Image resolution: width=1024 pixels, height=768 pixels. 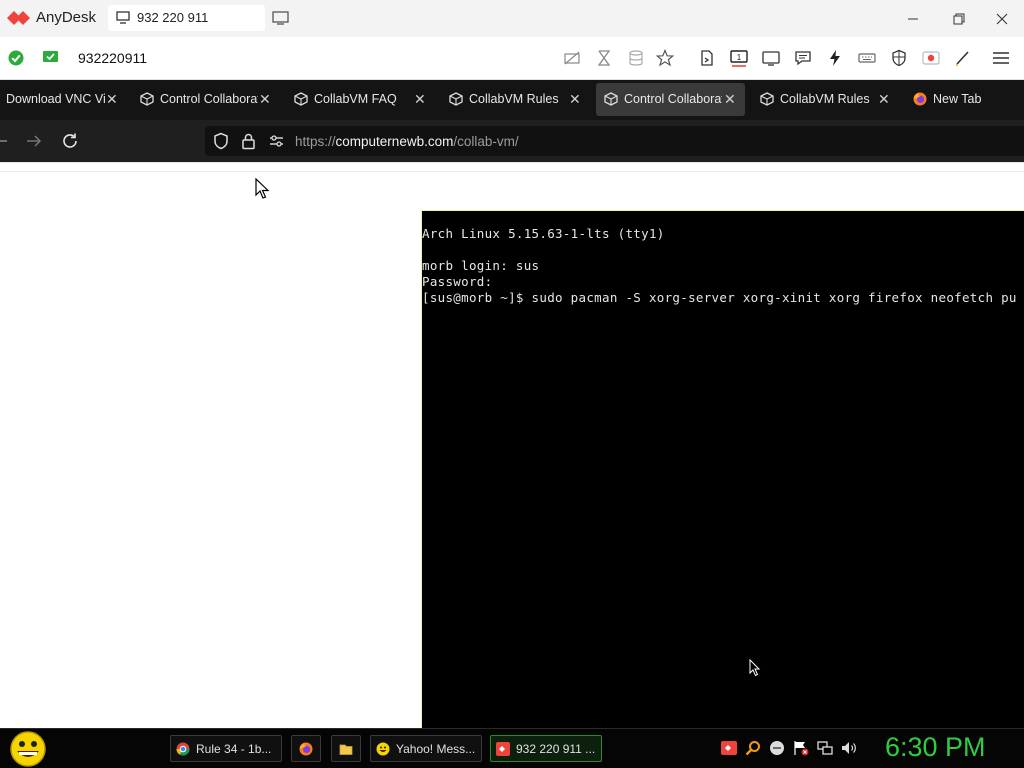 What do you see at coordinates (835, 58) in the screenshot?
I see `lightning-icon` at bounding box center [835, 58].